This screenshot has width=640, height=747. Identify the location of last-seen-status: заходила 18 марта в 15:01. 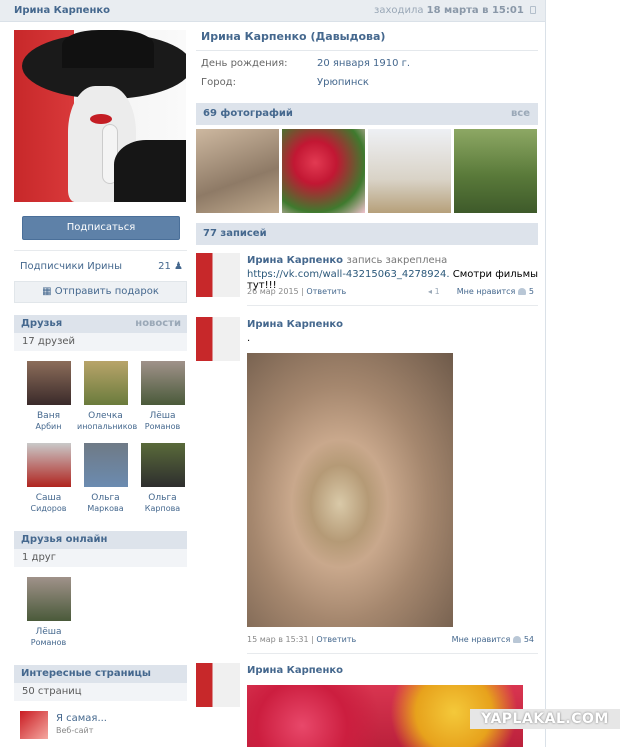
(455, 10).